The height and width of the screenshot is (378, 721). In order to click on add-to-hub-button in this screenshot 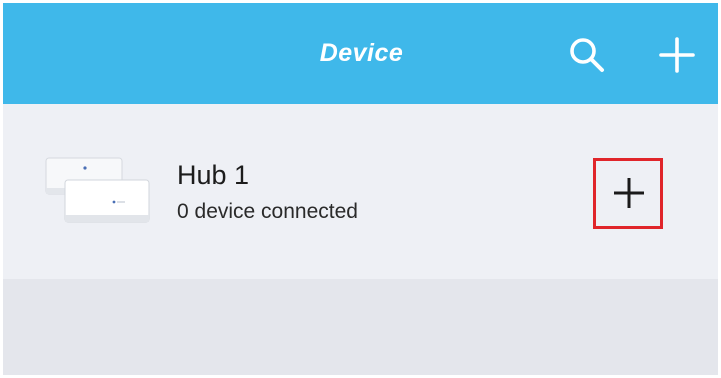, I will do `click(628, 193)`.